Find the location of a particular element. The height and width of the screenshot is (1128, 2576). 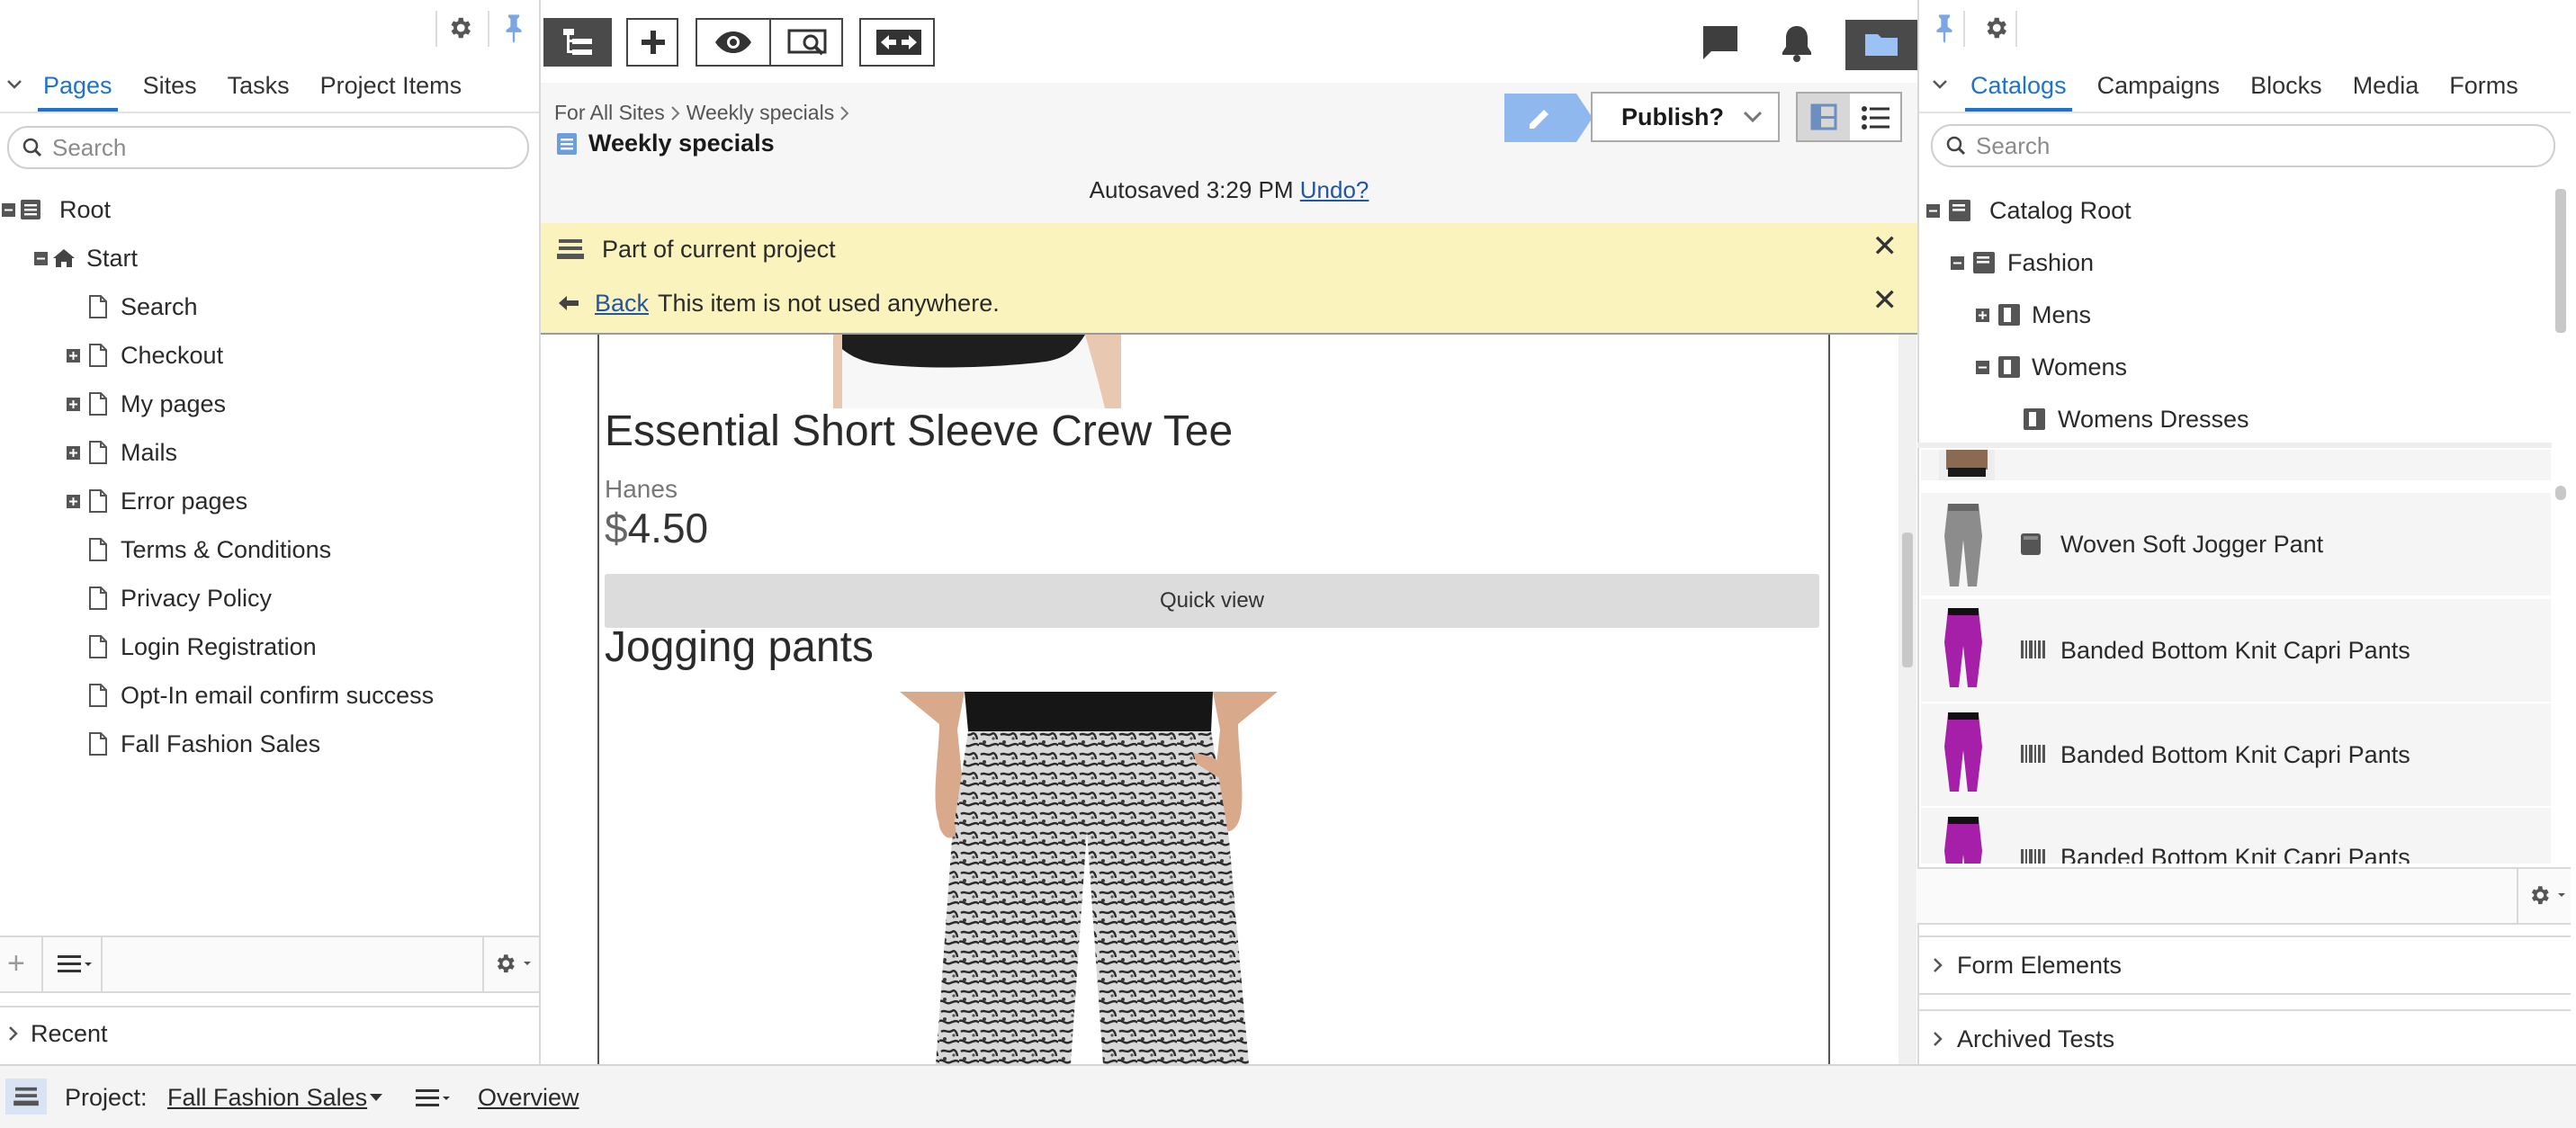

edit-button is located at coordinates (1540, 118).